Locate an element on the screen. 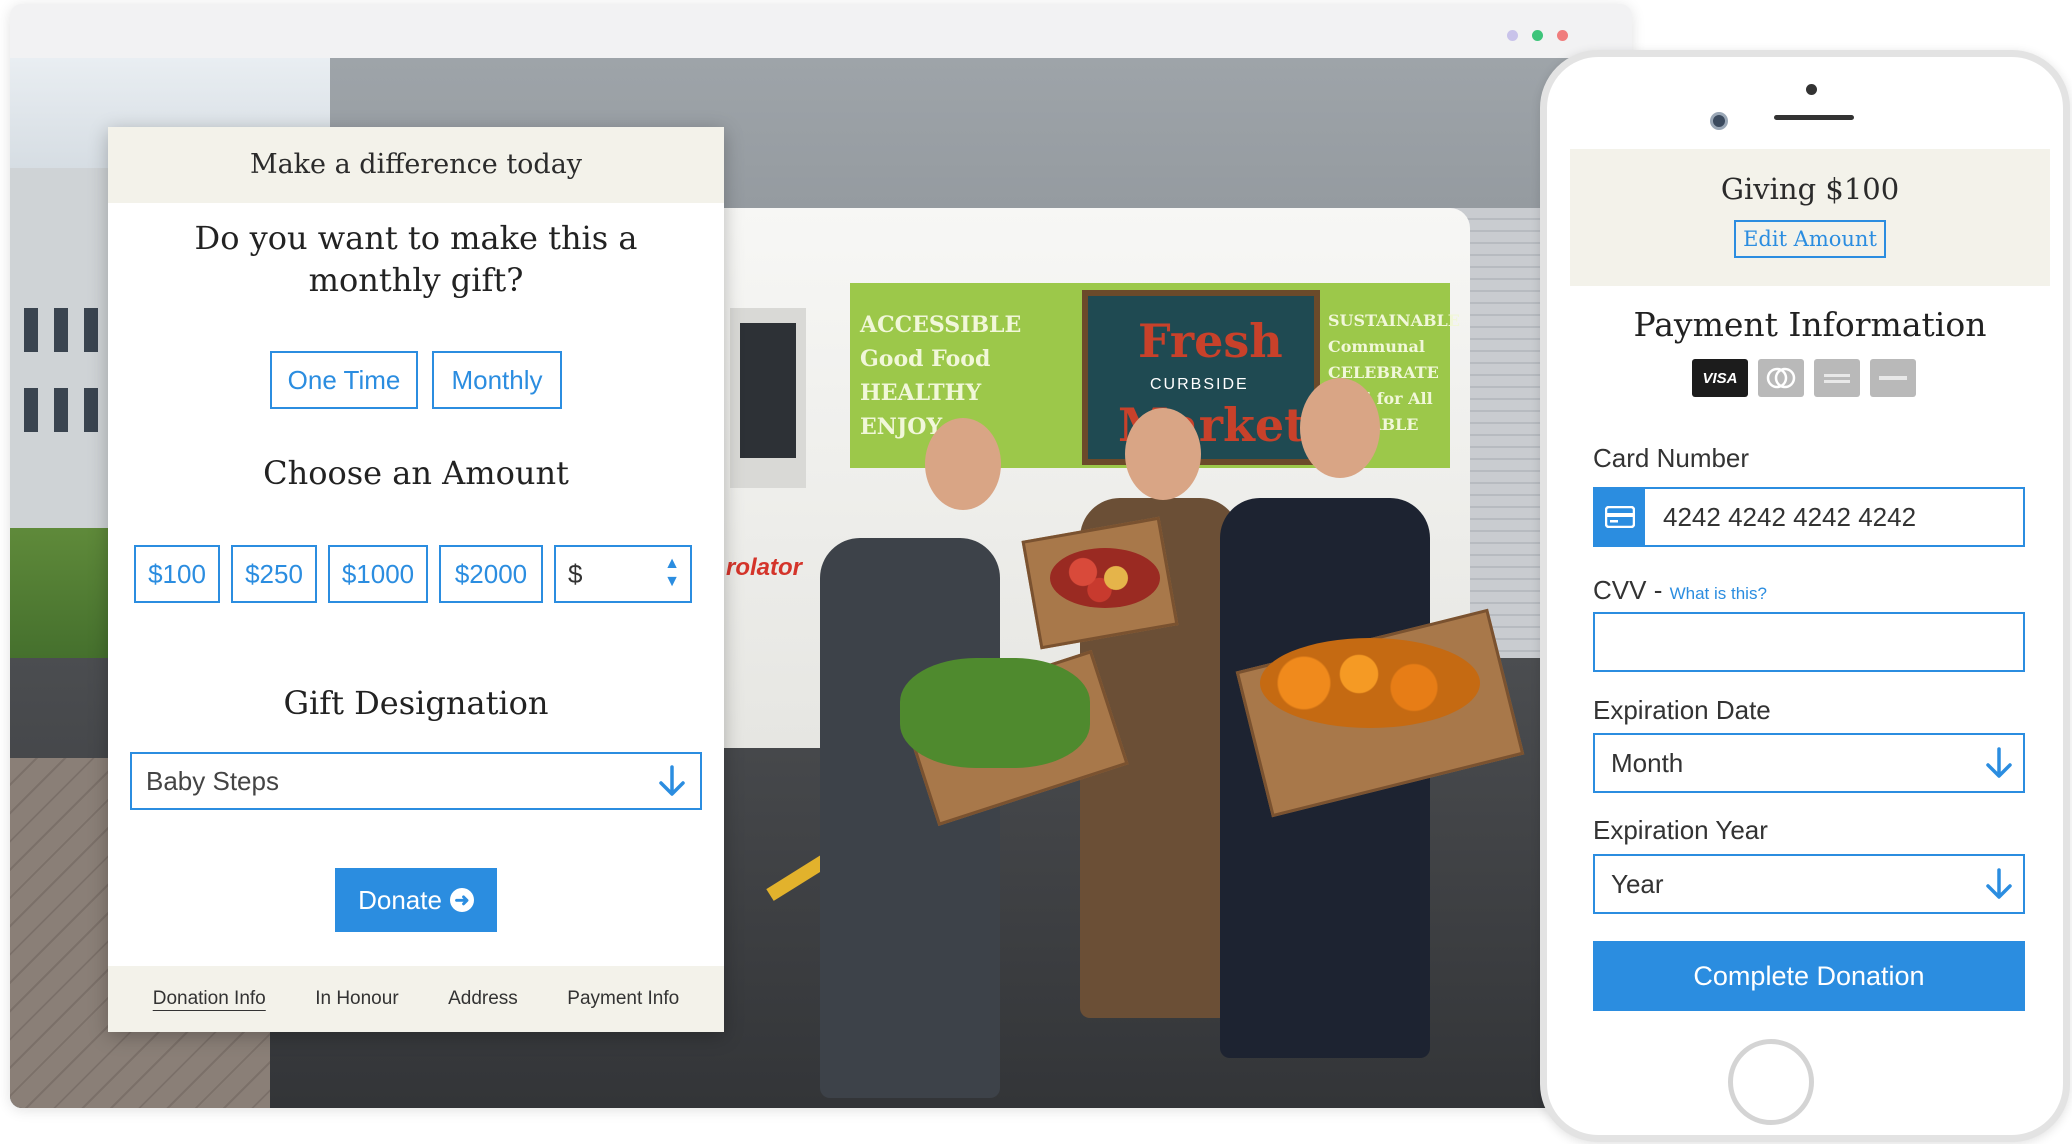 The image size is (2072, 1144). window-dot-green is located at coordinates (1537, 35).